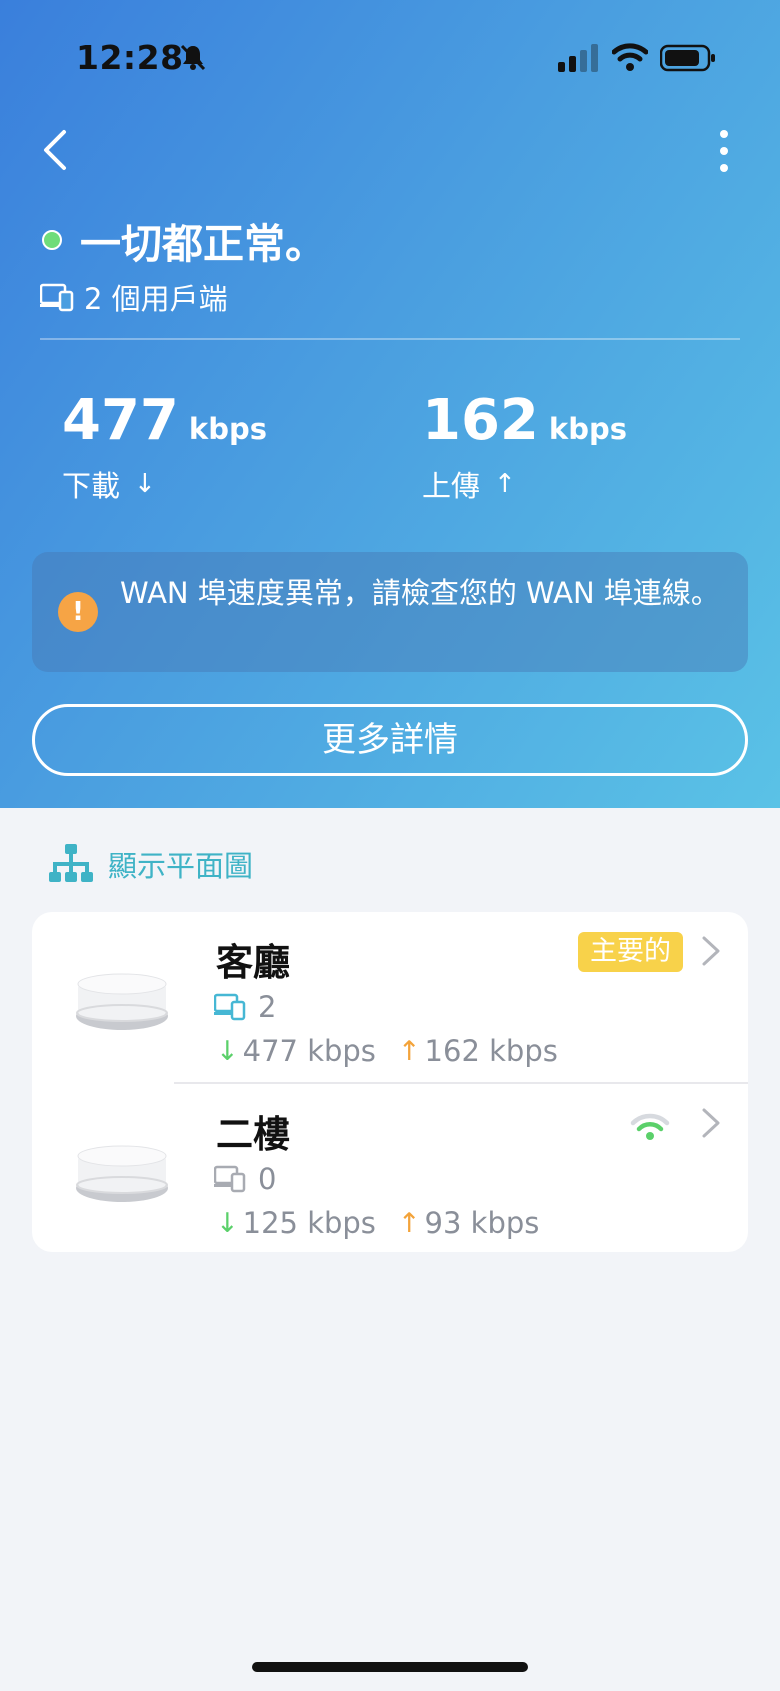 The height and width of the screenshot is (1691, 780). Describe the element at coordinates (120, 420) in the screenshot. I see `download-value: 477` at that location.